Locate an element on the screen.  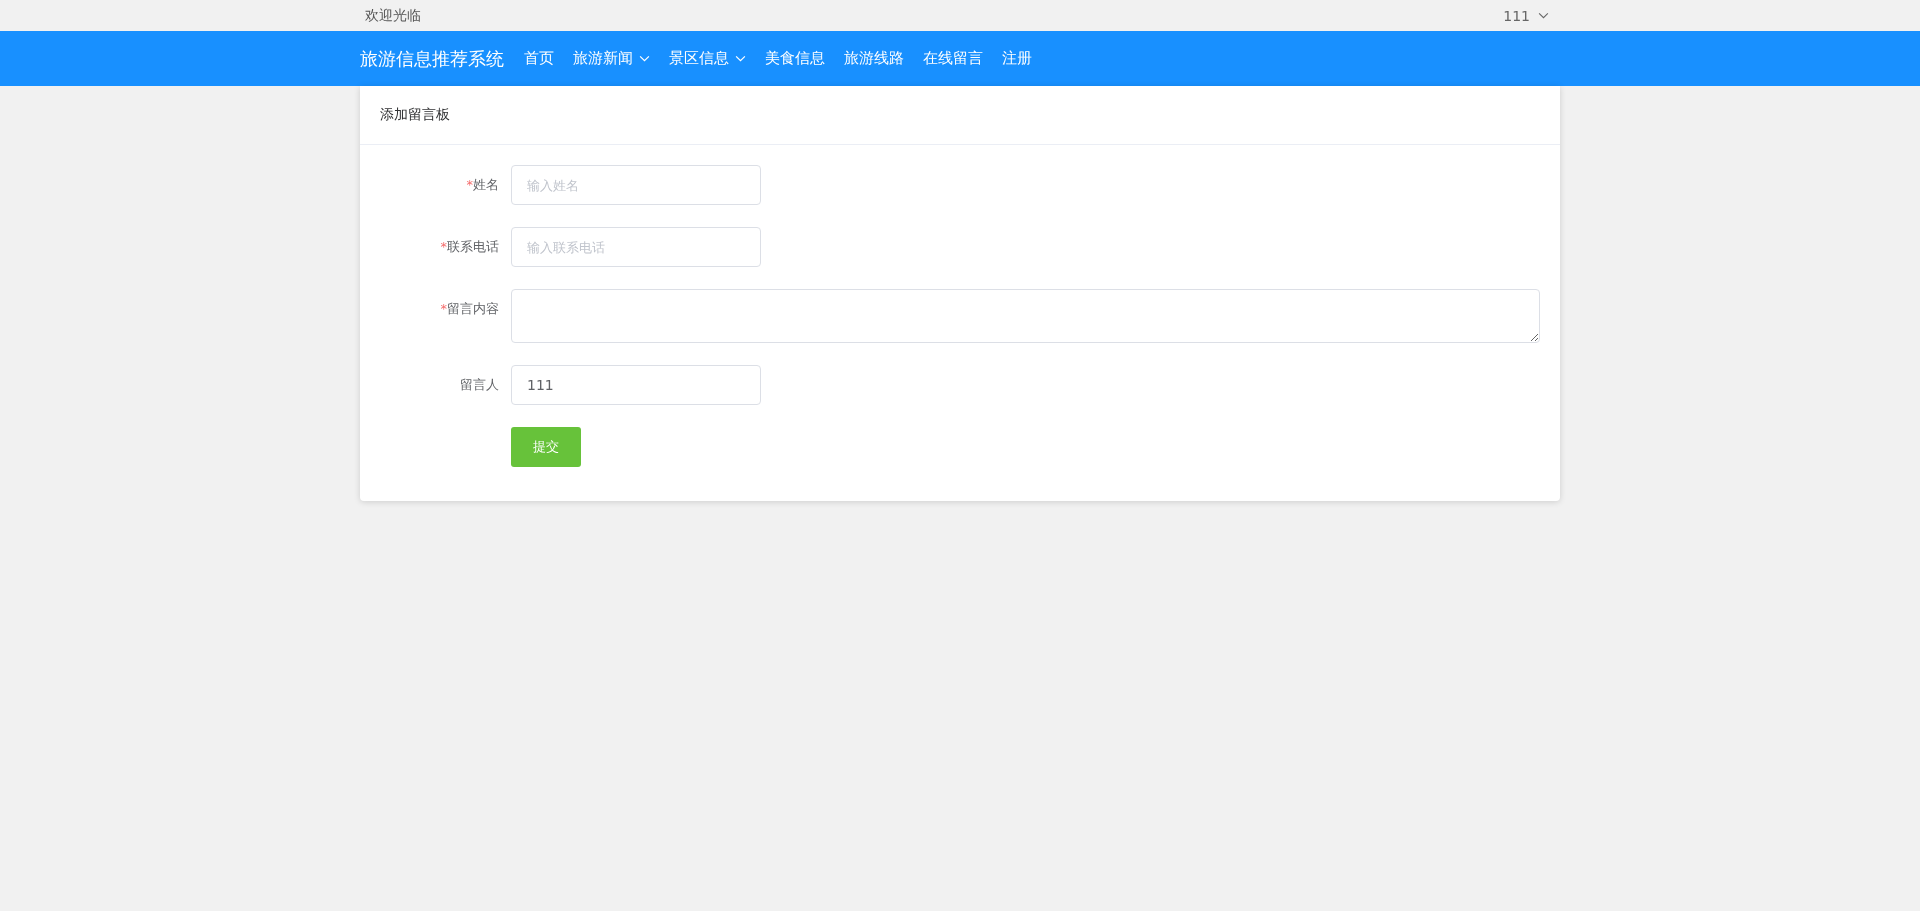
card-title: 添加留言板 is located at coordinates (415, 115).